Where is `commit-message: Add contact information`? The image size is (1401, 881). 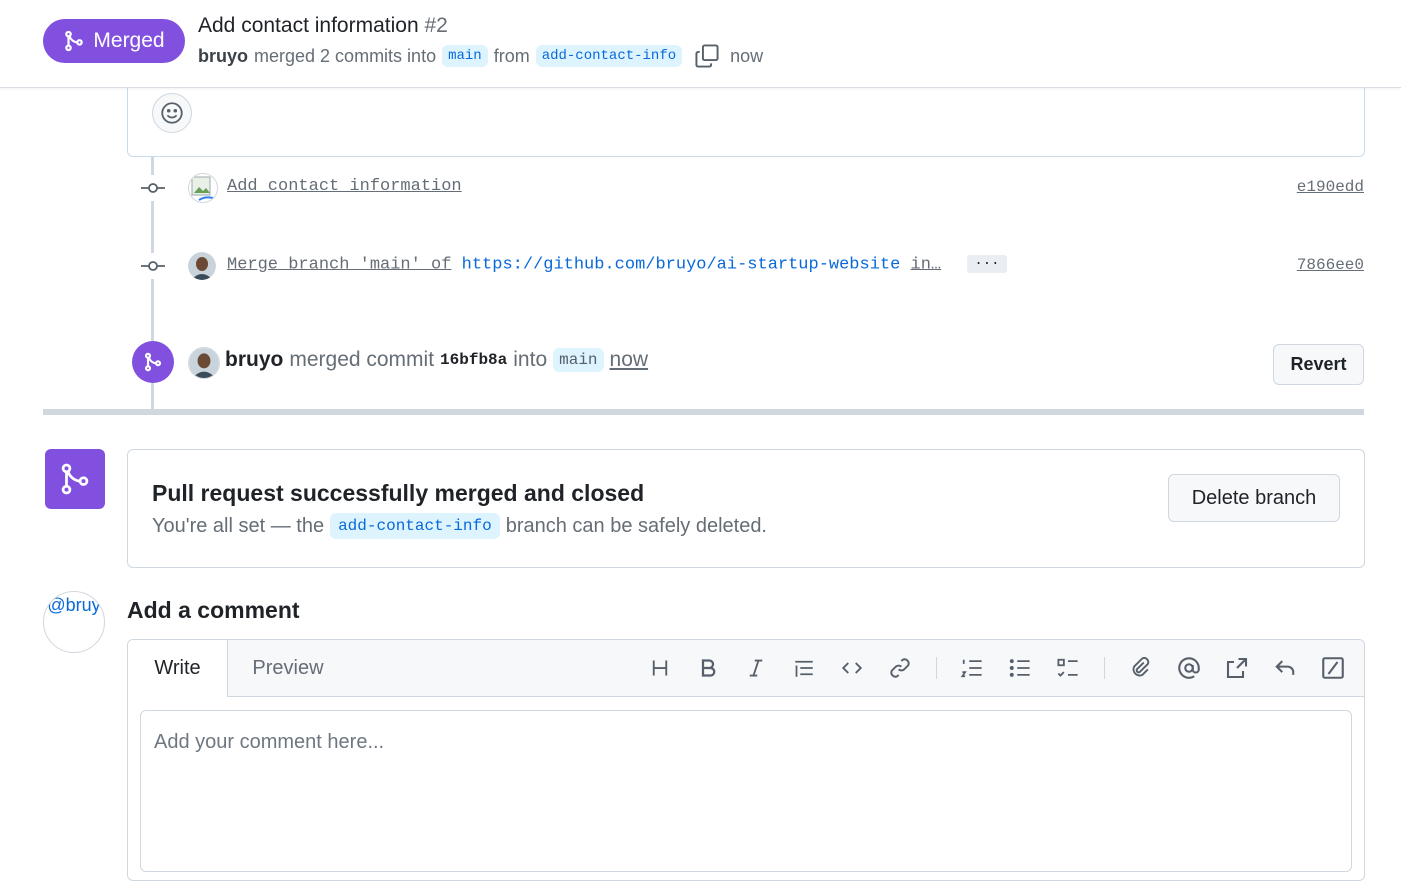
commit-message: Add contact information is located at coordinates (344, 186).